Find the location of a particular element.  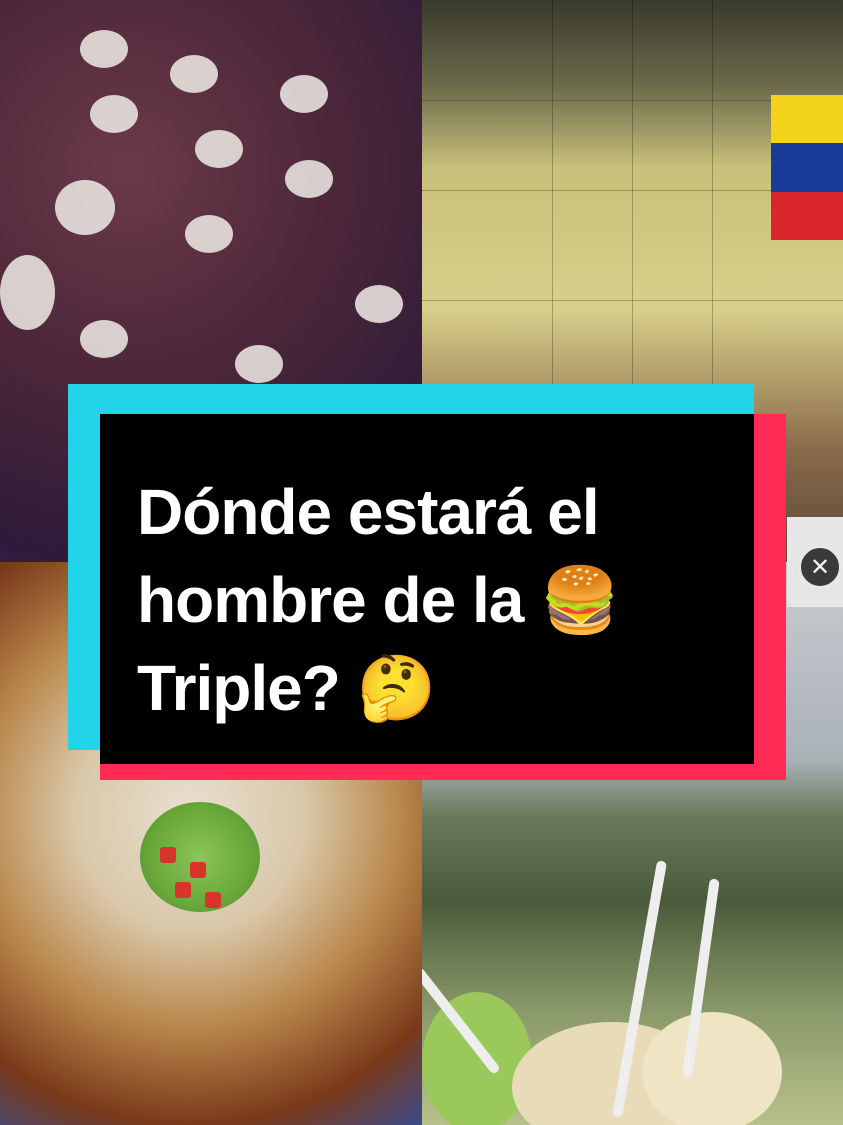

caption-line: hombre de la 🍔 is located at coordinates (378, 600).